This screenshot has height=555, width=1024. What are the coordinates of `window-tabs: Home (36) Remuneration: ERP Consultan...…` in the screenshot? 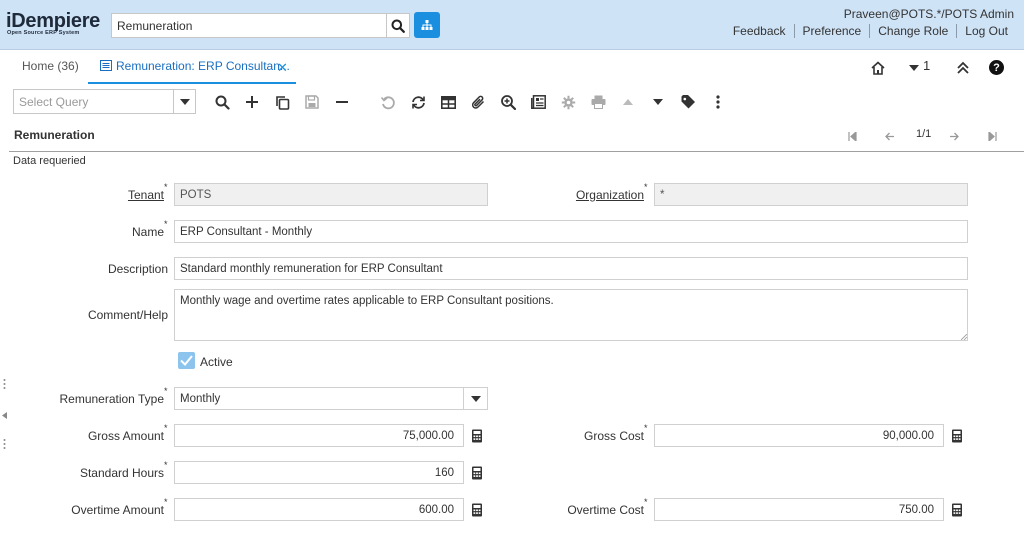 It's located at (512, 67).